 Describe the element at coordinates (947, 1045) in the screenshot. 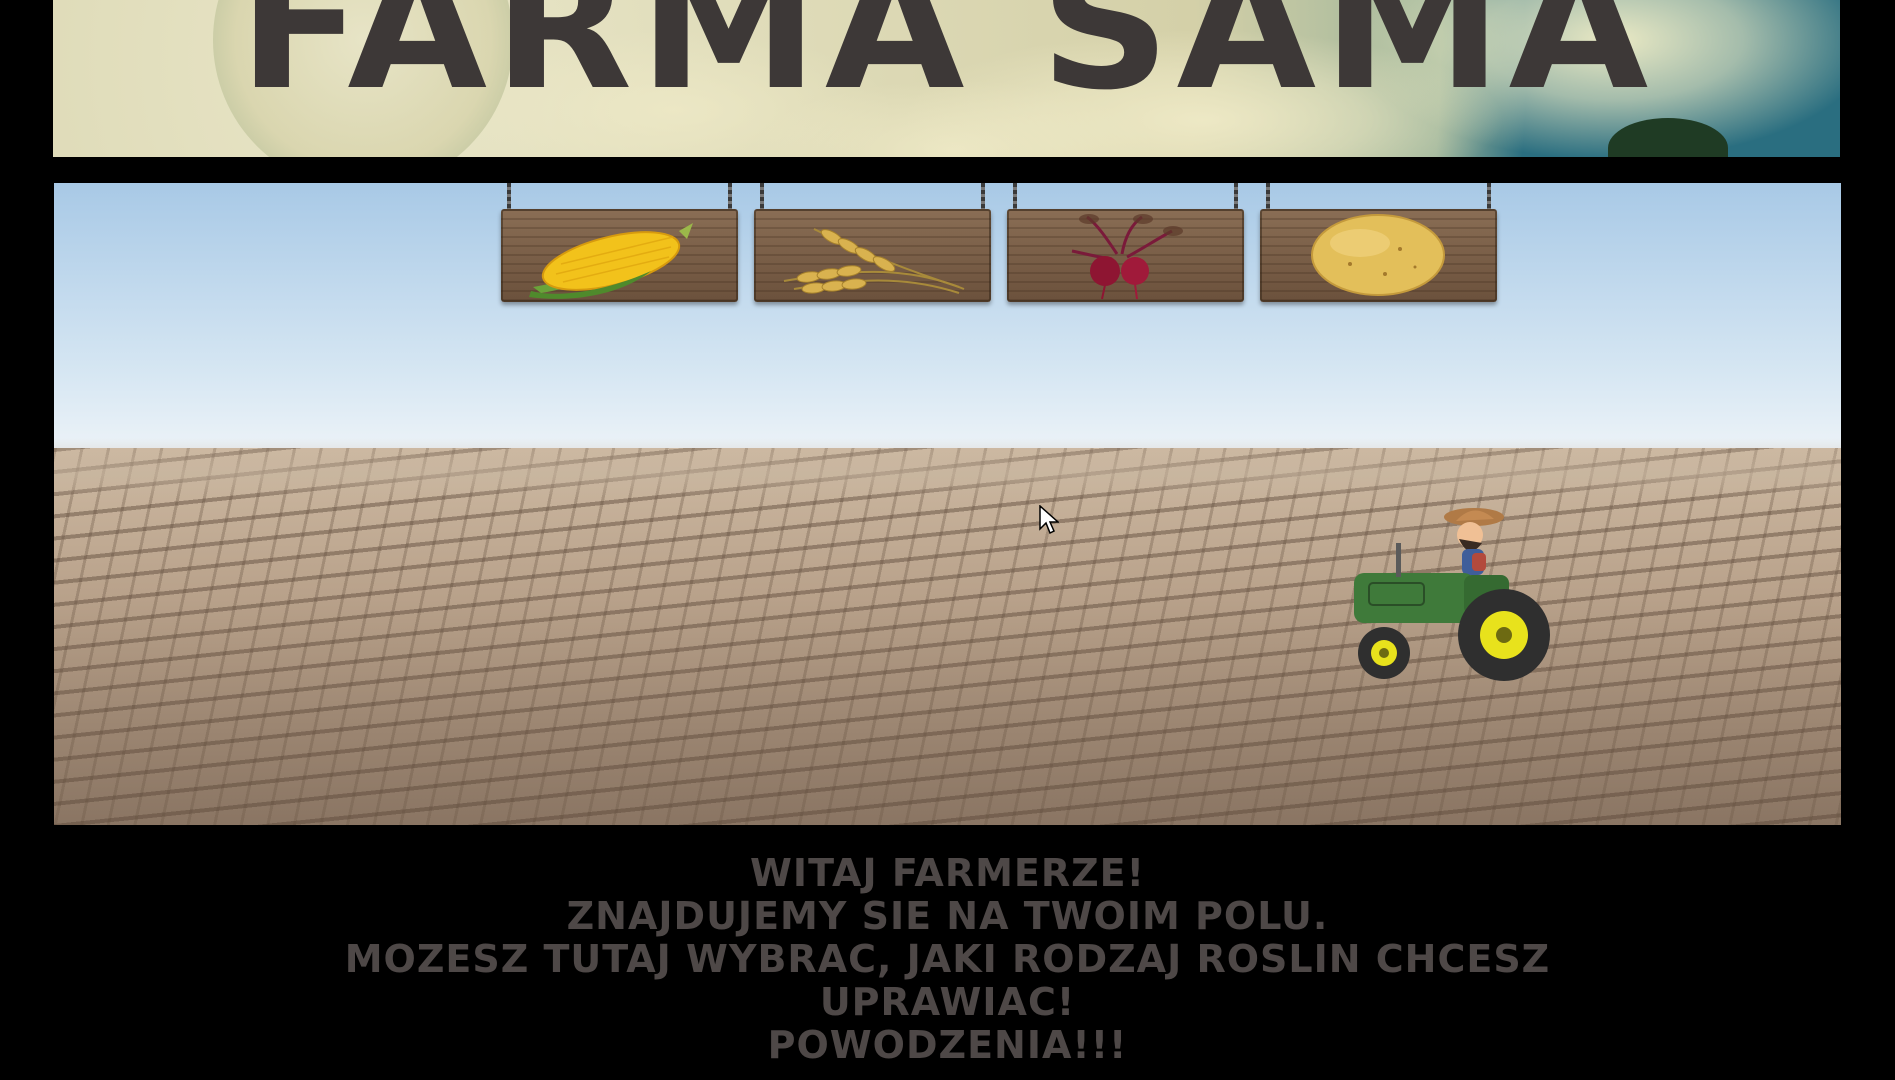

I see `message-line: POWODZENIA!!!` at that location.